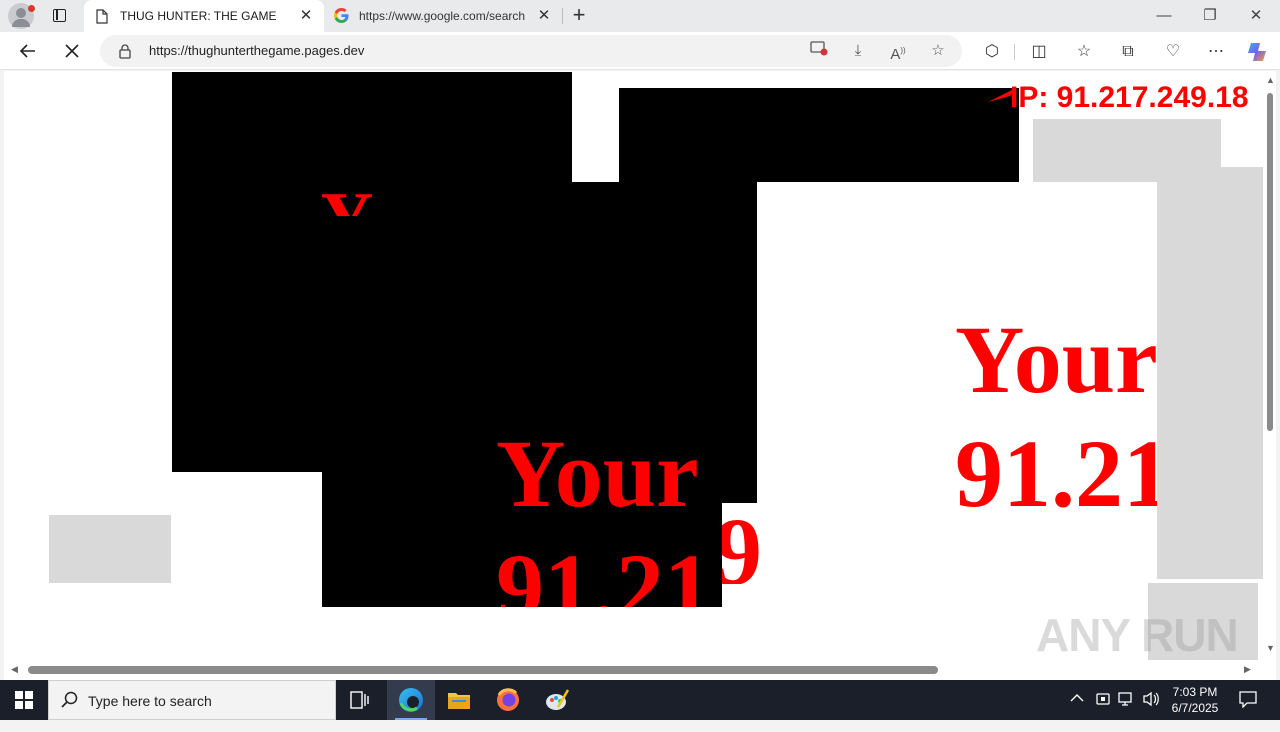 The width and height of the screenshot is (1280, 732). Describe the element at coordinates (1270, 80) in the screenshot. I see `scroll-up-icon: ▲` at that location.